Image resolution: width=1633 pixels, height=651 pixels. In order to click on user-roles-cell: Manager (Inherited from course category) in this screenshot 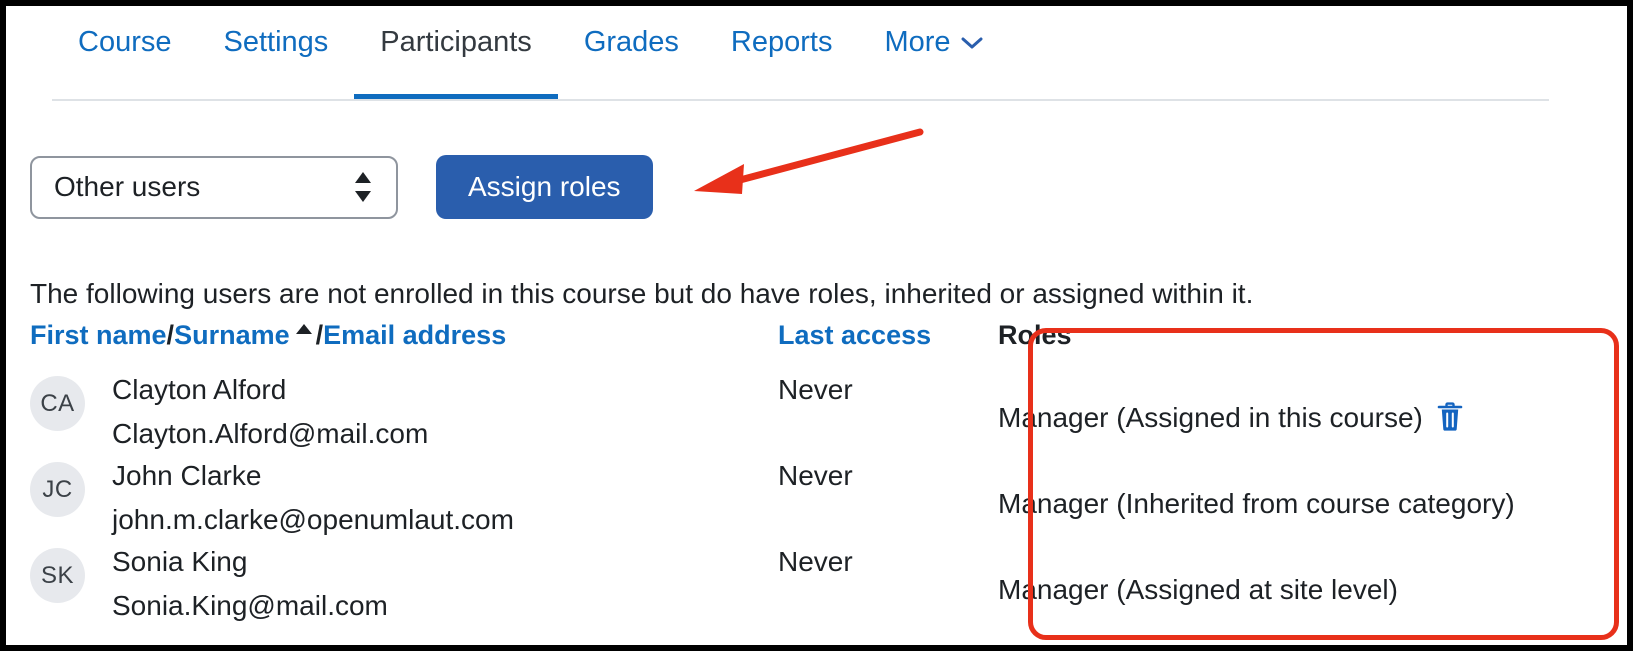, I will do `click(1256, 504)`.